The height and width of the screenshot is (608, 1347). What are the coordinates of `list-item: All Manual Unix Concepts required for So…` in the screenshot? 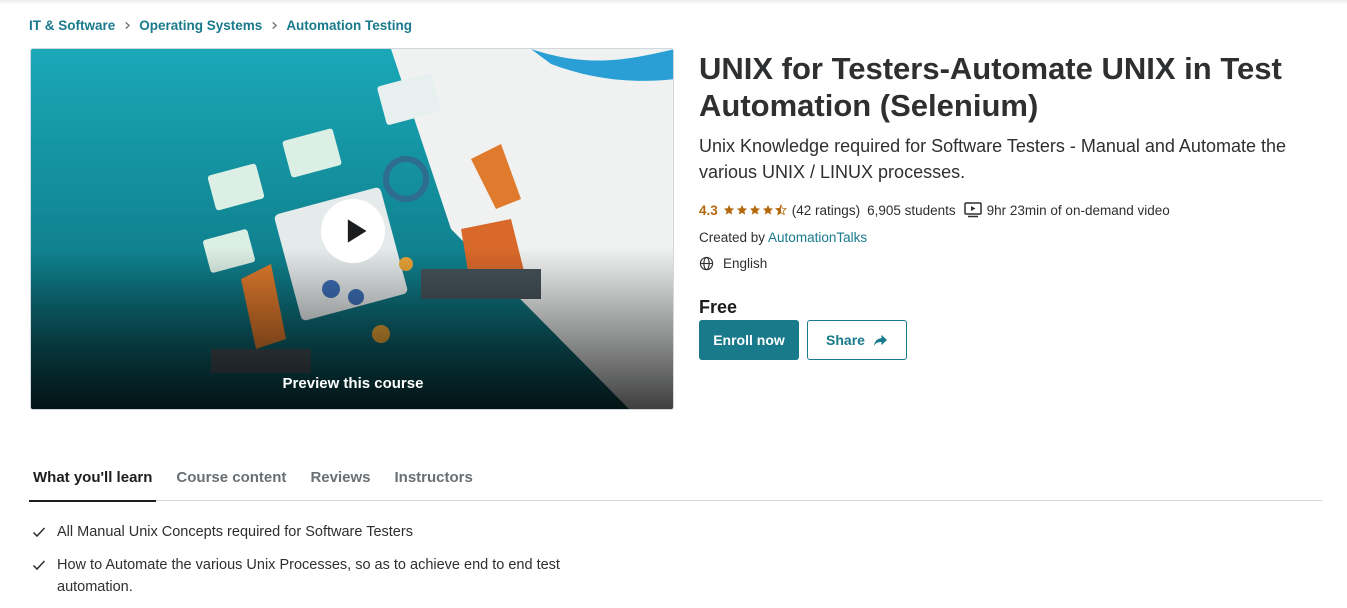 It's located at (332, 532).